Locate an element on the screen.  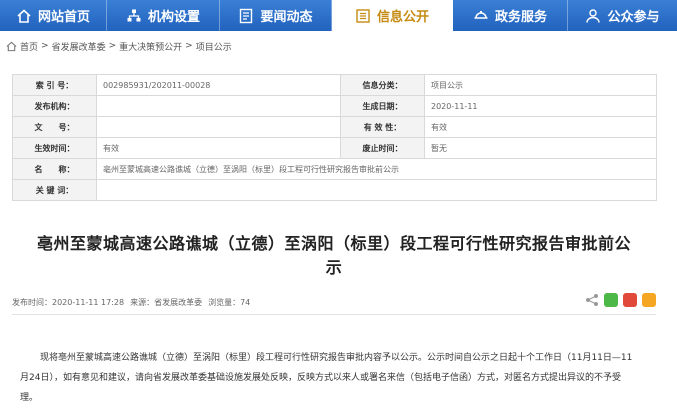
nav-people-label: 公众参与 is located at coordinates (633, 17).